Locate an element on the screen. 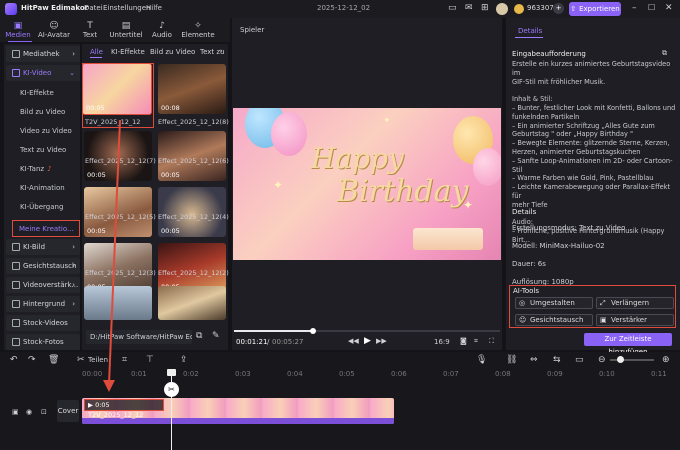  arrow-line is located at coordinates (114, 252).